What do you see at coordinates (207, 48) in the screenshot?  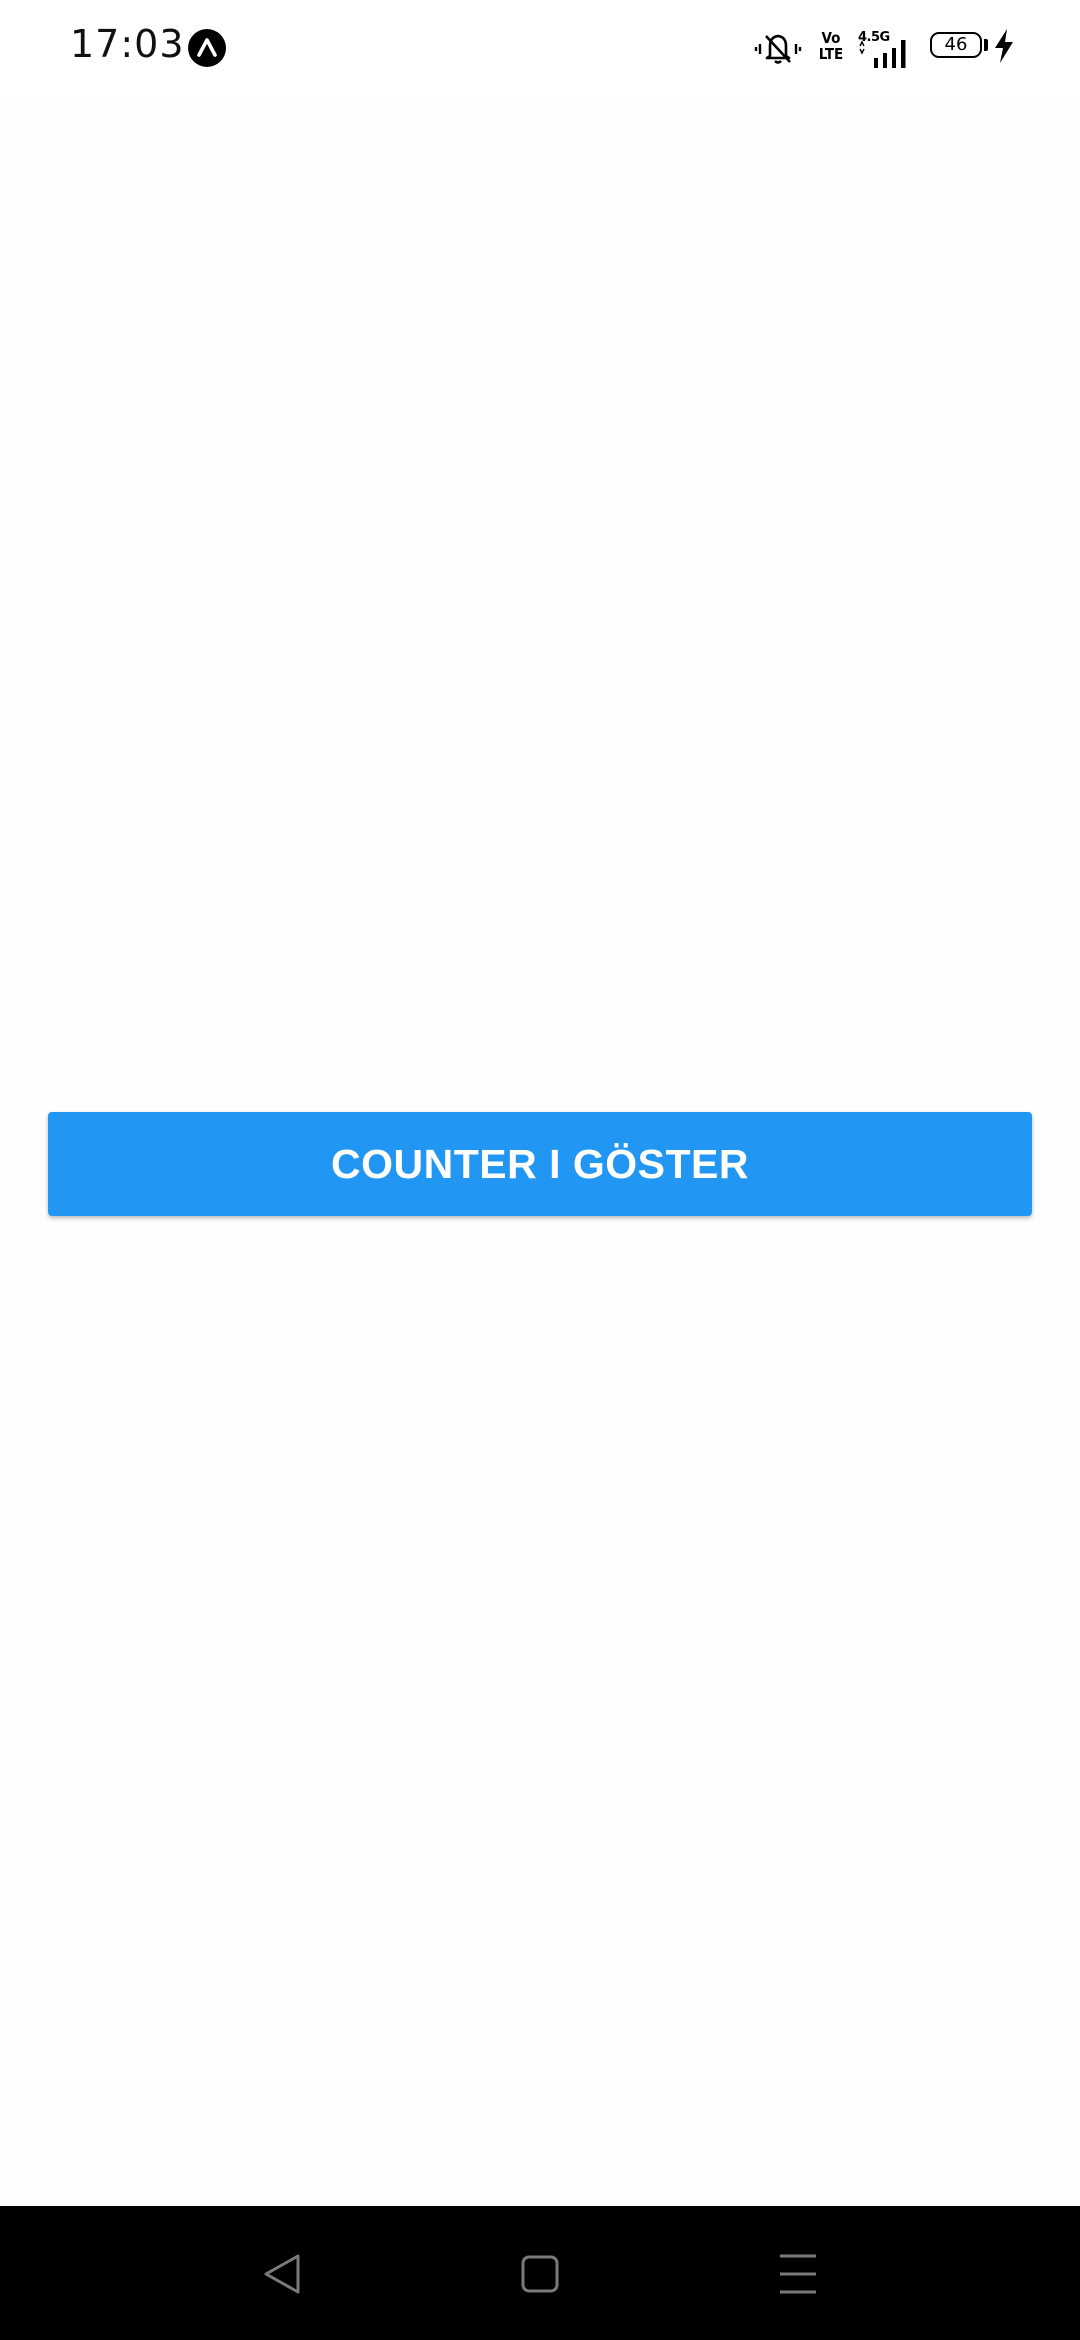 I see `expo-icon` at bounding box center [207, 48].